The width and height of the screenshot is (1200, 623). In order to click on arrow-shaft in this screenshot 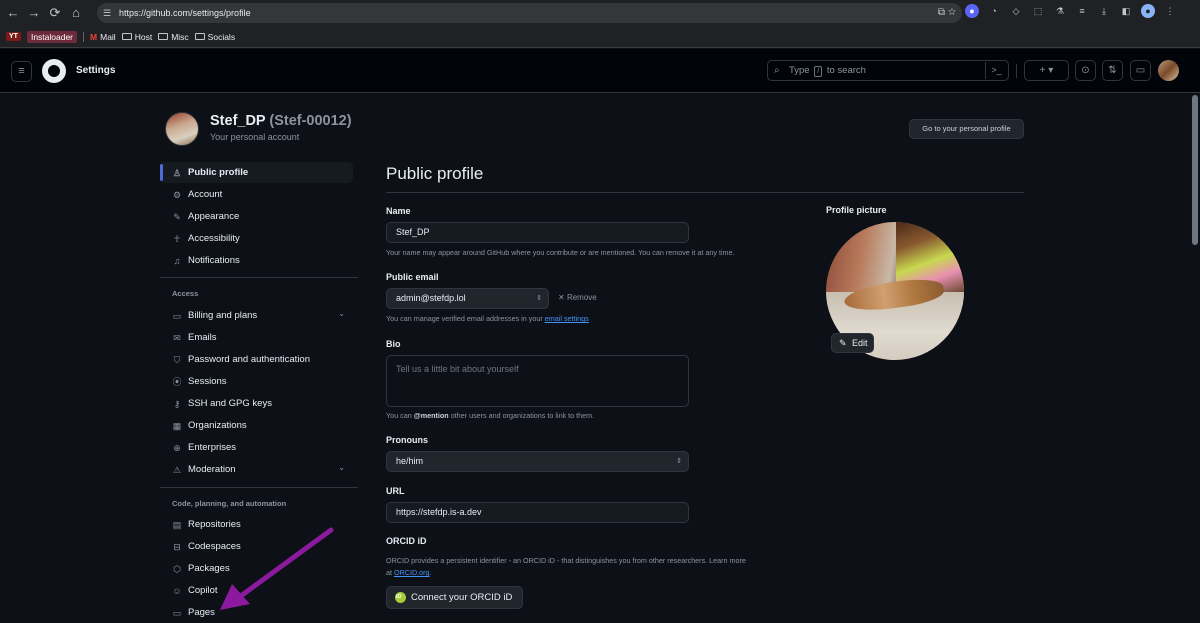, I will do `click(284, 564)`.